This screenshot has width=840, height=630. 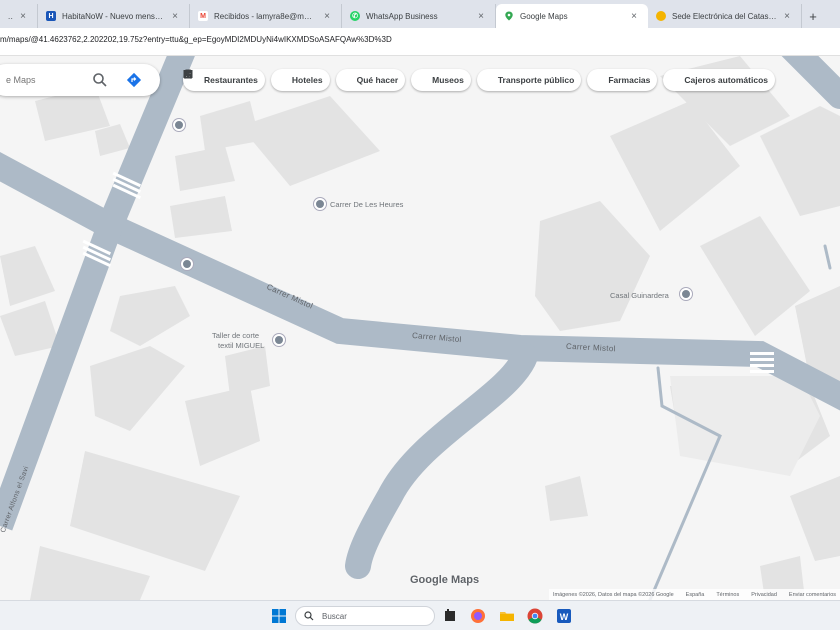 I want to click on file-explorer-icon, so click(x=450, y=616).